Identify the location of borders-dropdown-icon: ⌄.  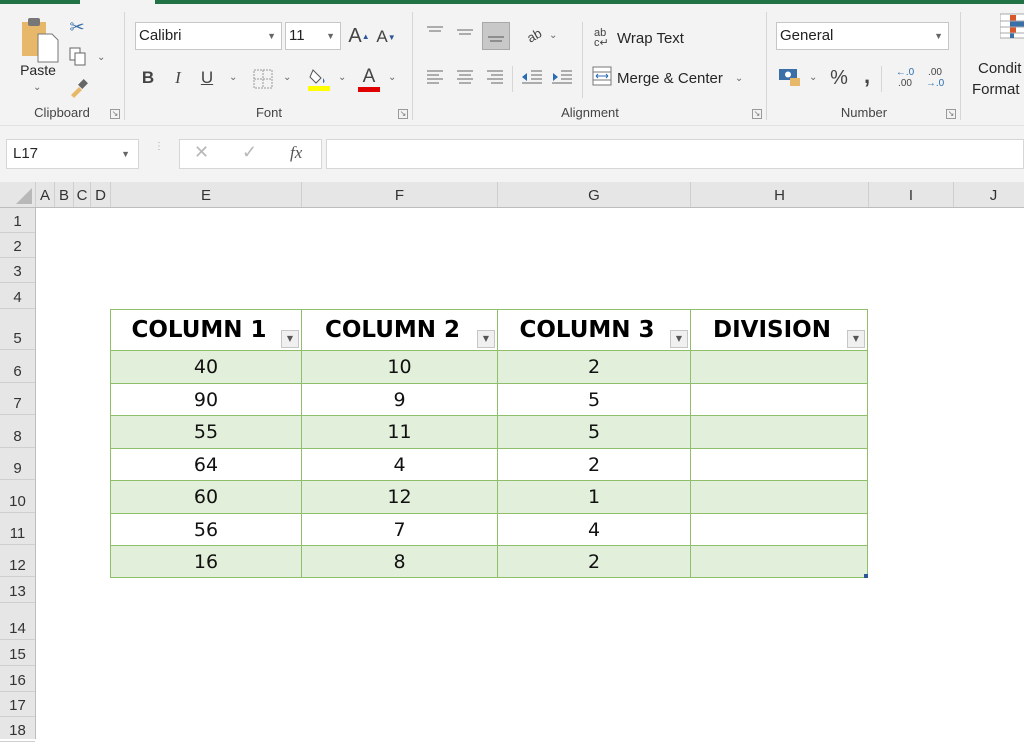
(287, 77).